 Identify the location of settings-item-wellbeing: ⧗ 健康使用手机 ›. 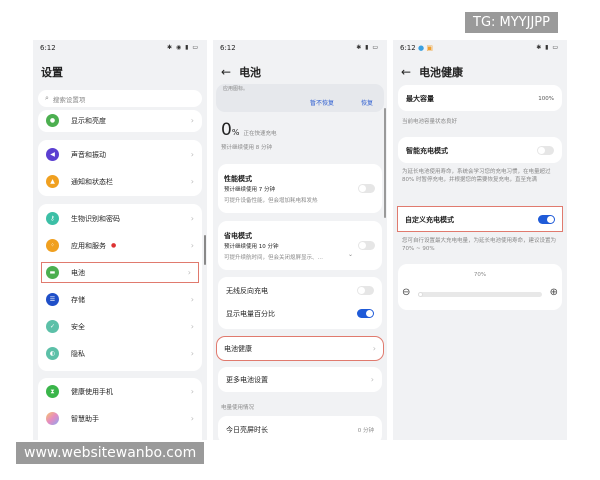
(120, 391).